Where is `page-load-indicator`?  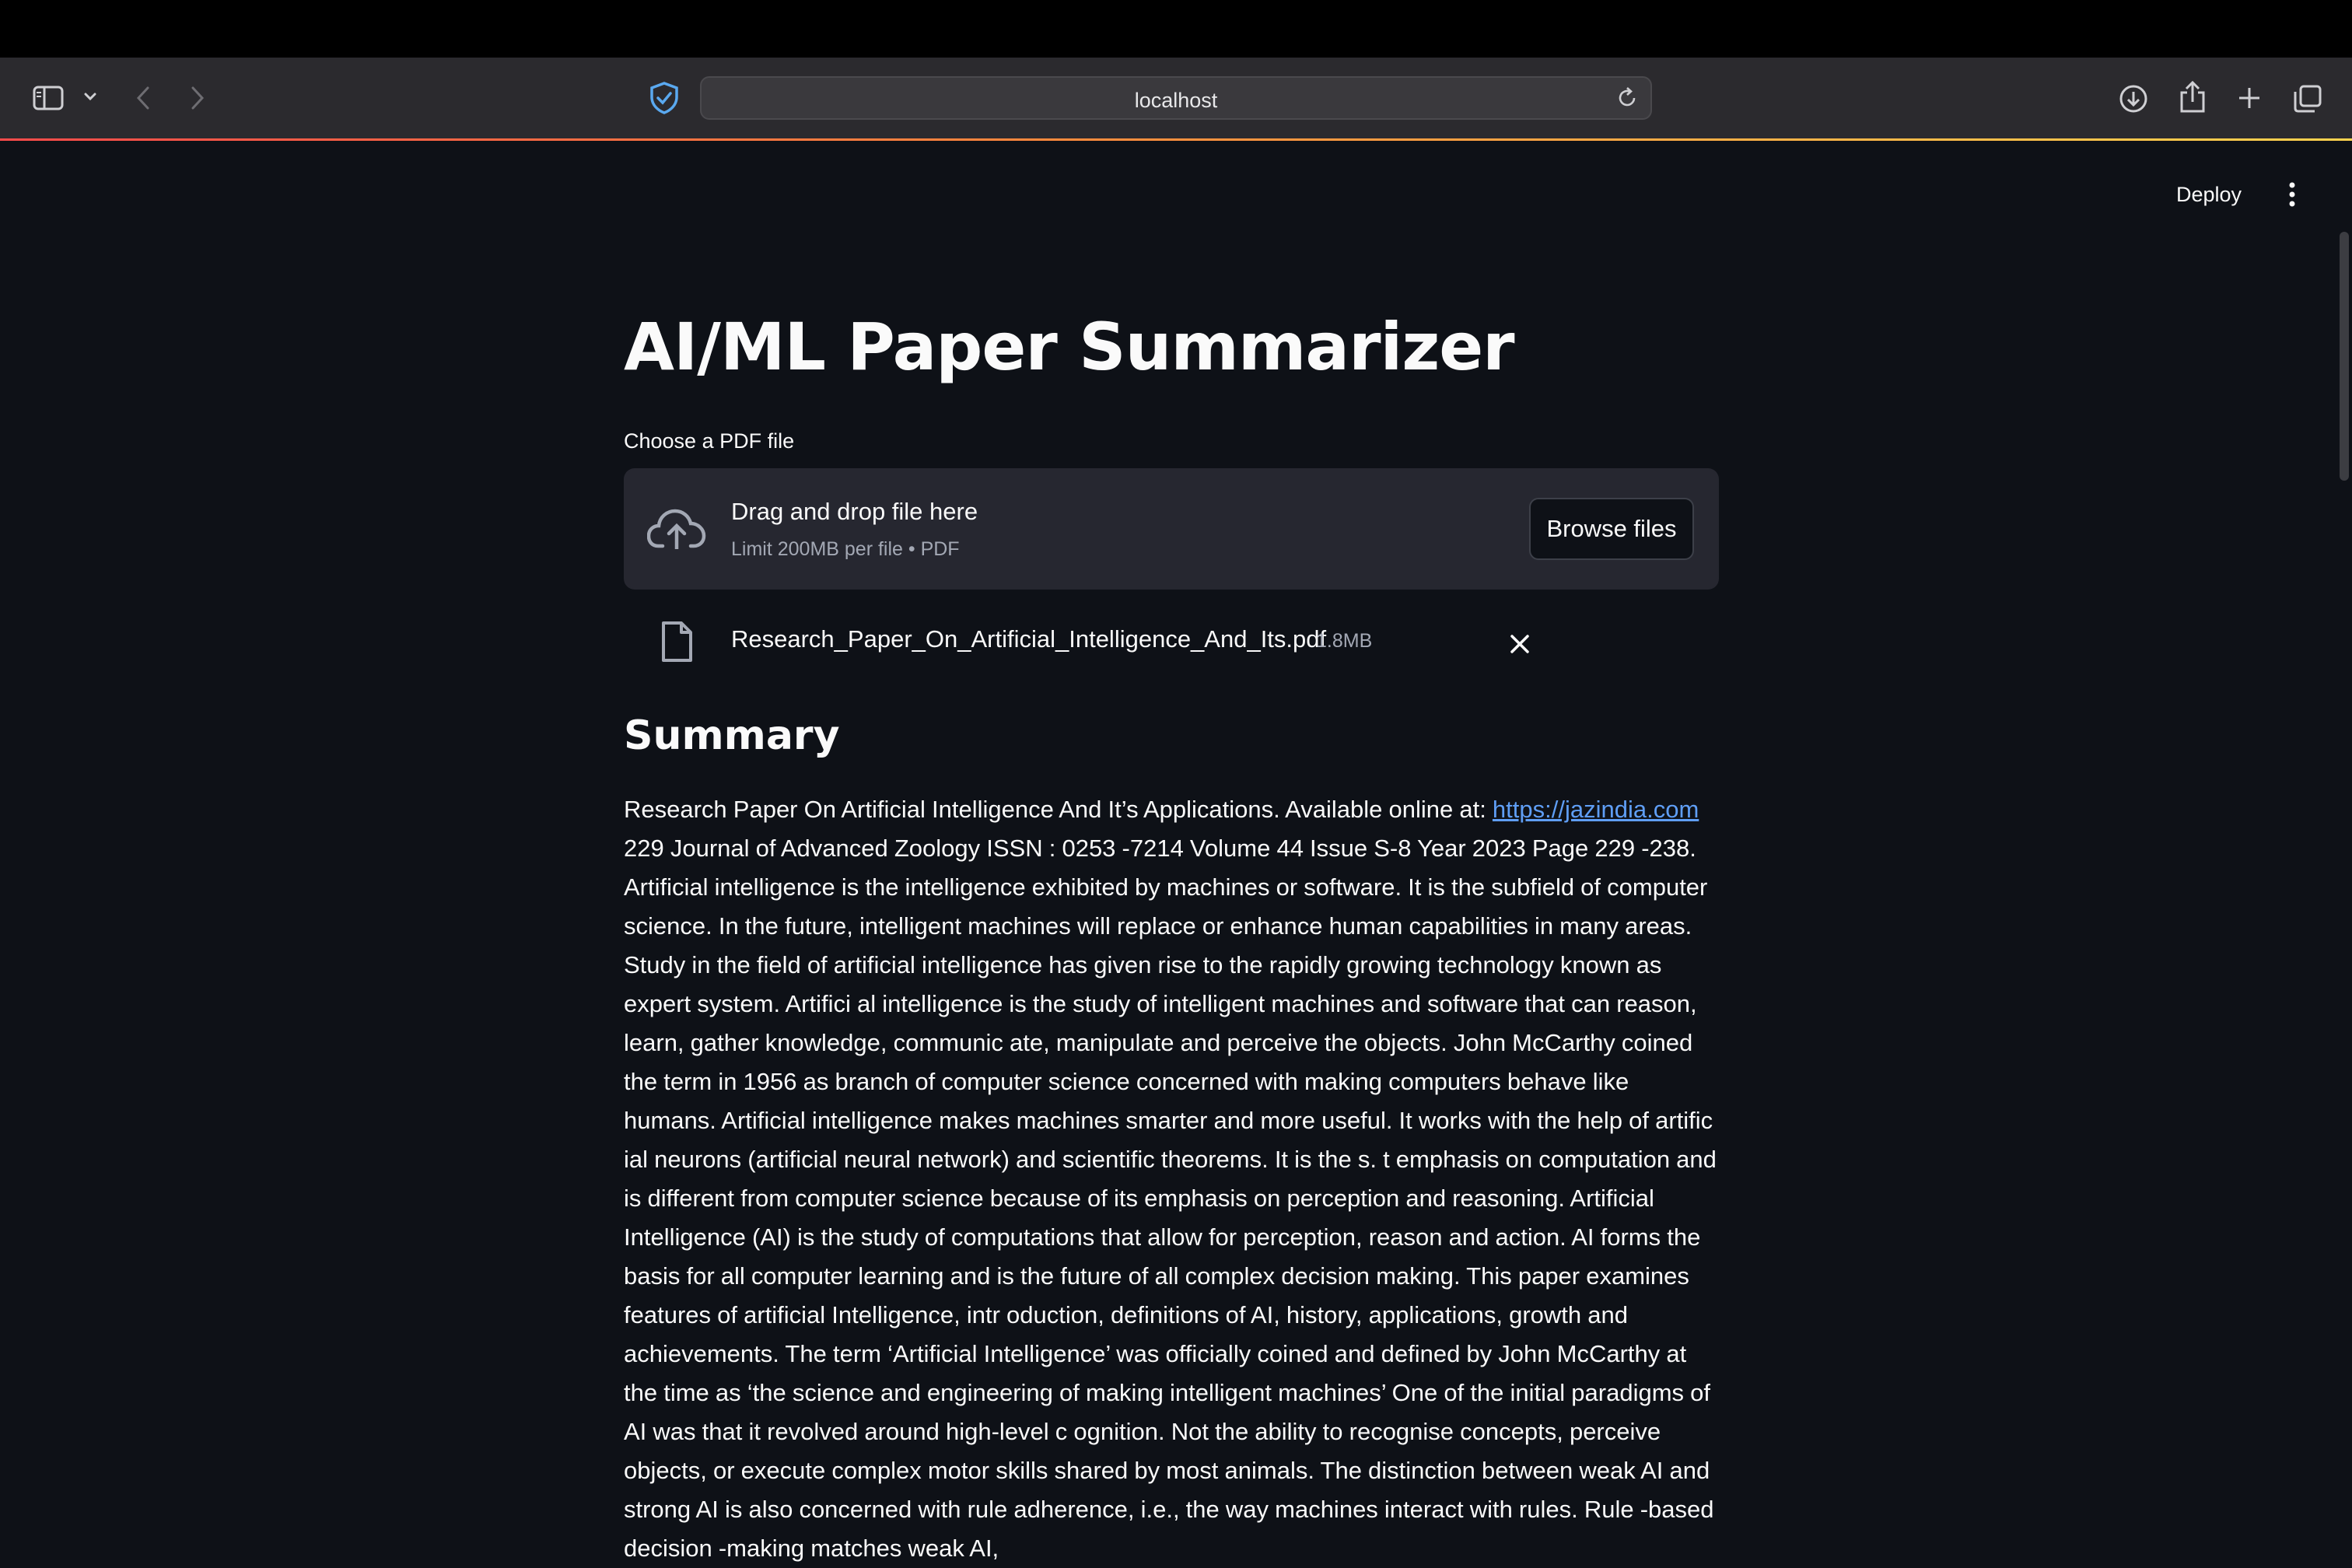 page-load-indicator is located at coordinates (1176, 139).